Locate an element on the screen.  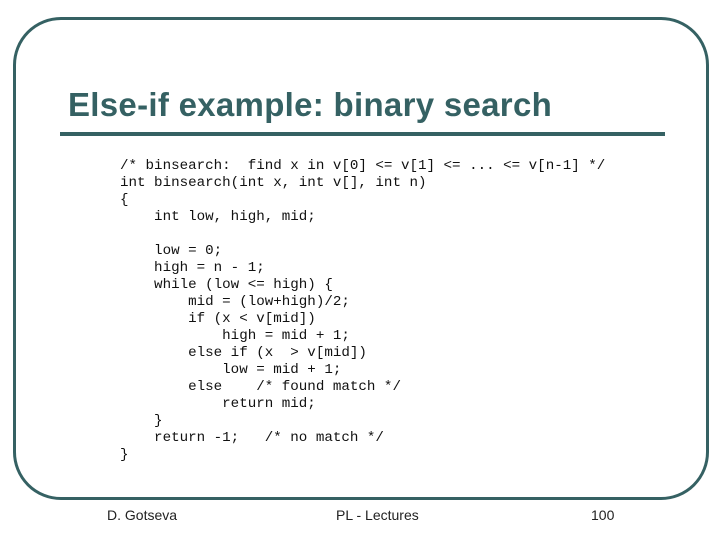
code-line: high = n - 1; is located at coordinates (192, 268).